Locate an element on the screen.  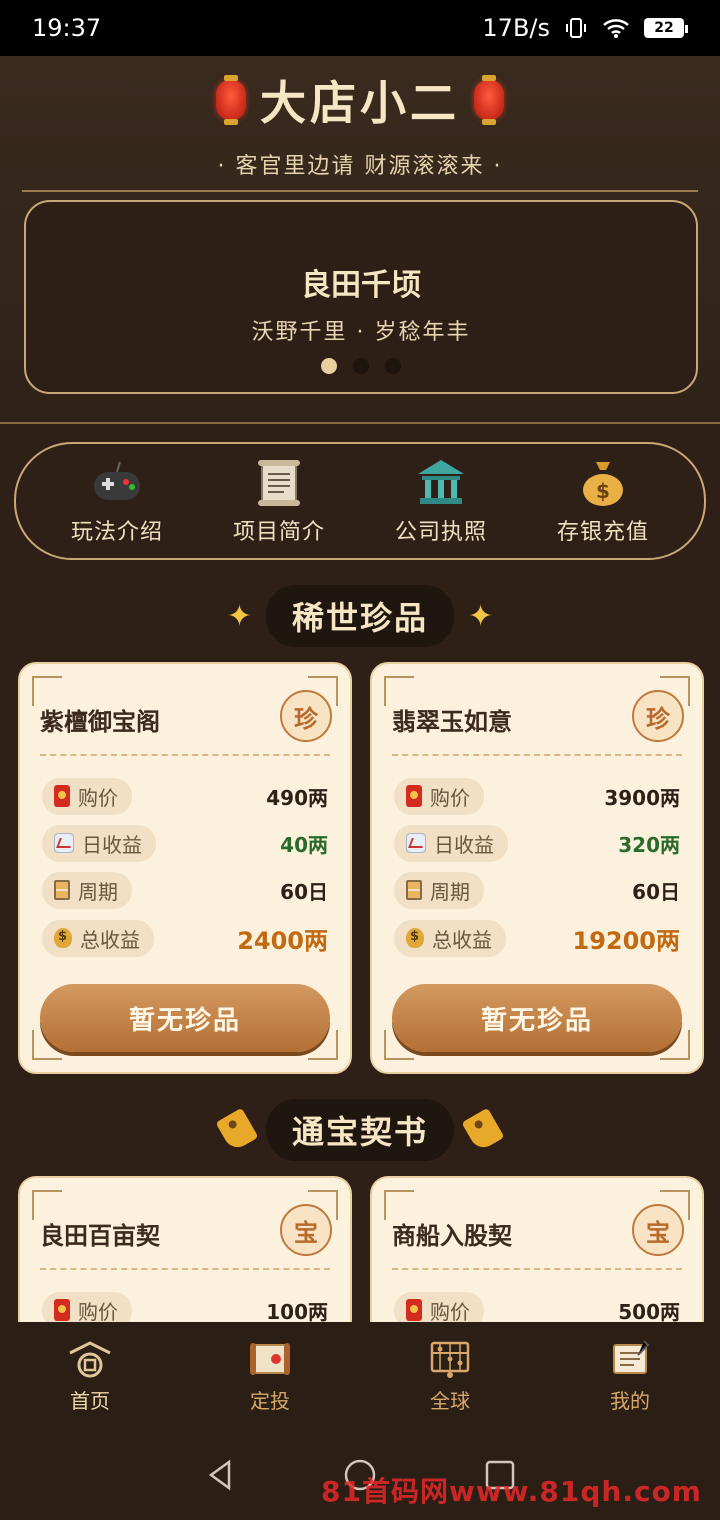
tab-invest: 定投 is located at coordinates (270, 1376).